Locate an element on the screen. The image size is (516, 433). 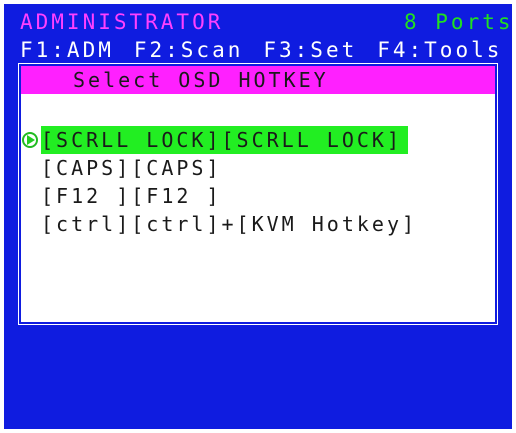
hotkey-option-scroll-lock: [SCRLL LOCK][SCRLL LOCK] is located at coordinates (258, 140).